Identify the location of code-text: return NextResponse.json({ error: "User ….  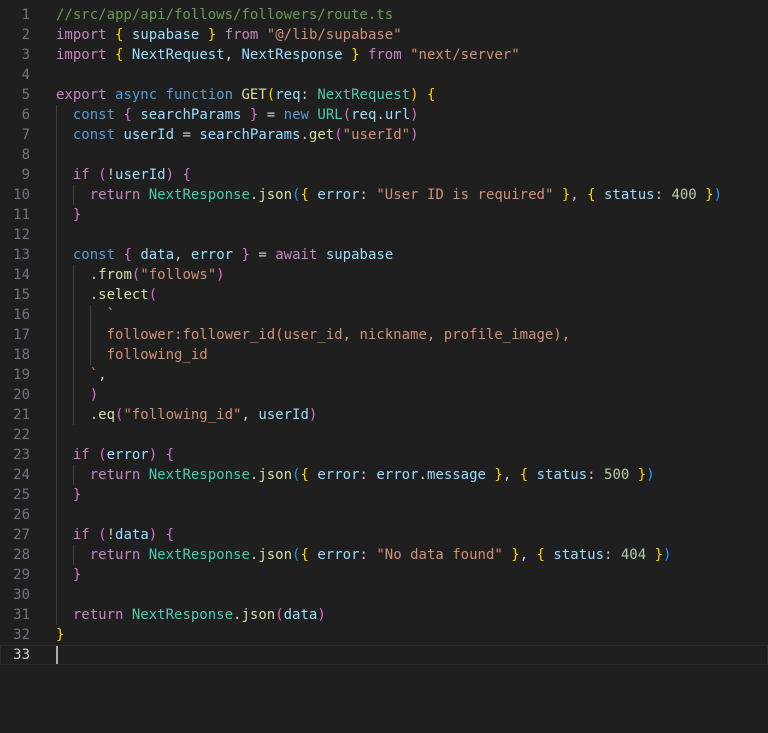
(389, 195).